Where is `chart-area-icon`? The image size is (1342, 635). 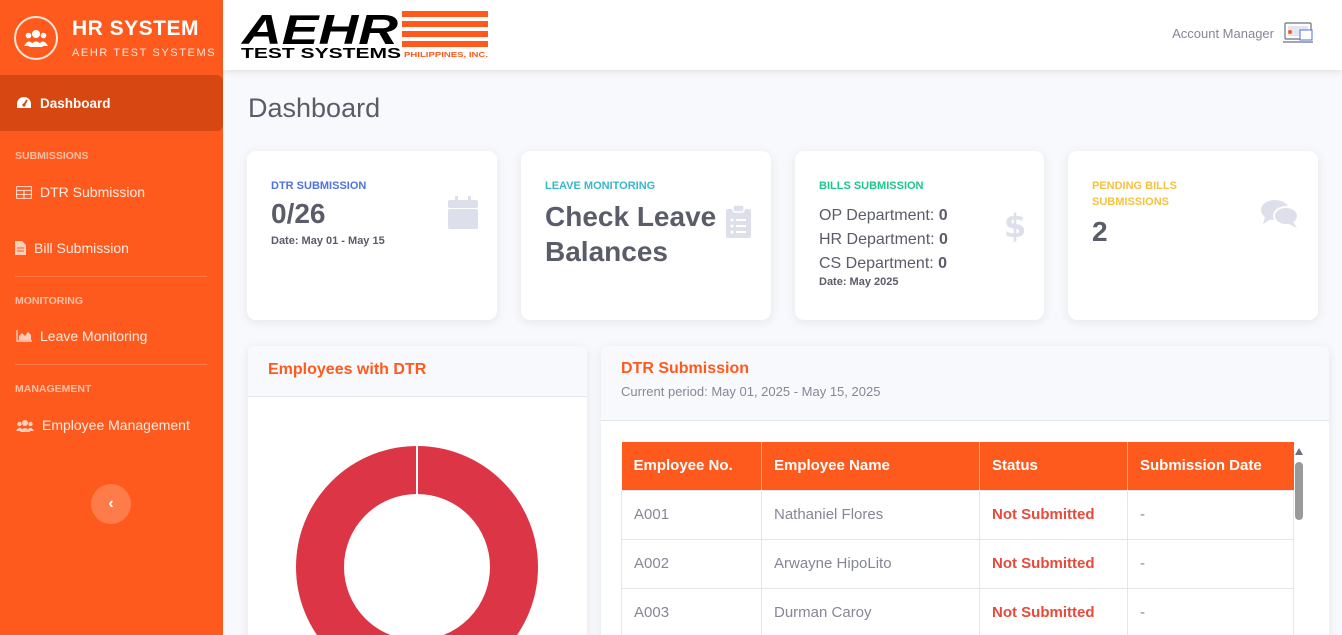
chart-area-icon is located at coordinates (24, 336).